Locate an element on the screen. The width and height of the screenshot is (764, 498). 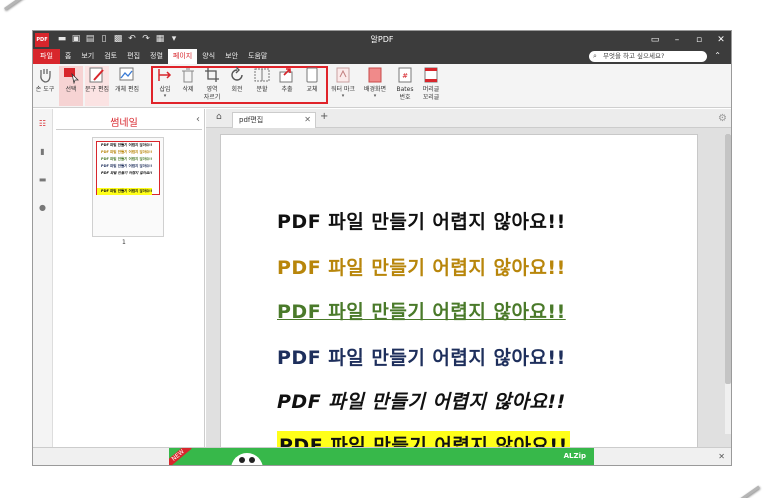
doc-line-navy: PDF 파일 만들기 어렵지 않아요!! is located at coordinates (421, 358).